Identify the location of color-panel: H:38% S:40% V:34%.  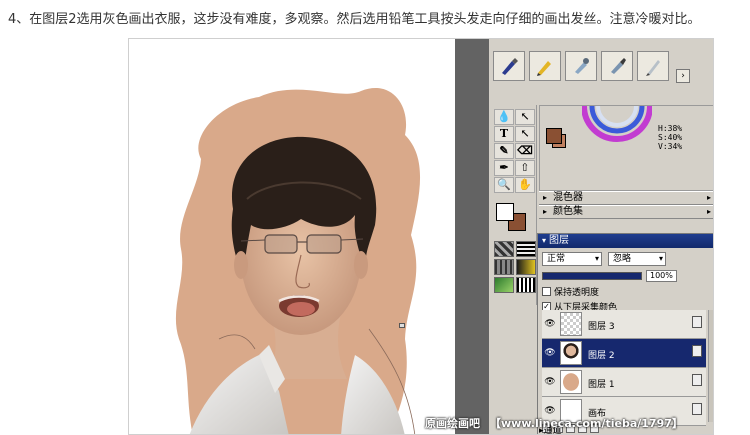
(626, 148).